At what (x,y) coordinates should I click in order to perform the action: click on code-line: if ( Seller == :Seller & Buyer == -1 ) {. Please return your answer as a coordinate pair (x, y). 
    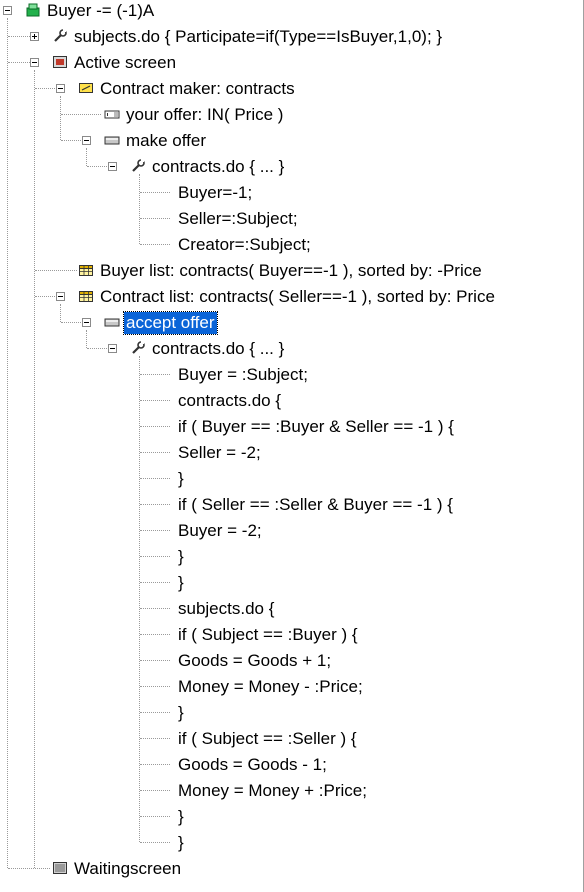
    Looking at the image, I should click on (315, 505).